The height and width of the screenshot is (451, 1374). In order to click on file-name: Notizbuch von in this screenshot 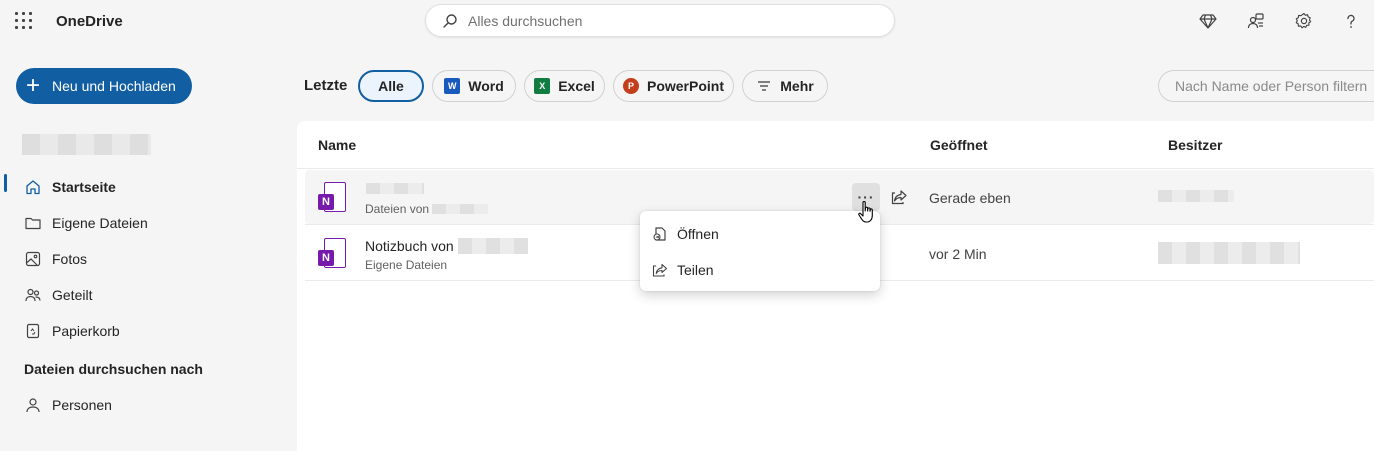, I will do `click(409, 246)`.